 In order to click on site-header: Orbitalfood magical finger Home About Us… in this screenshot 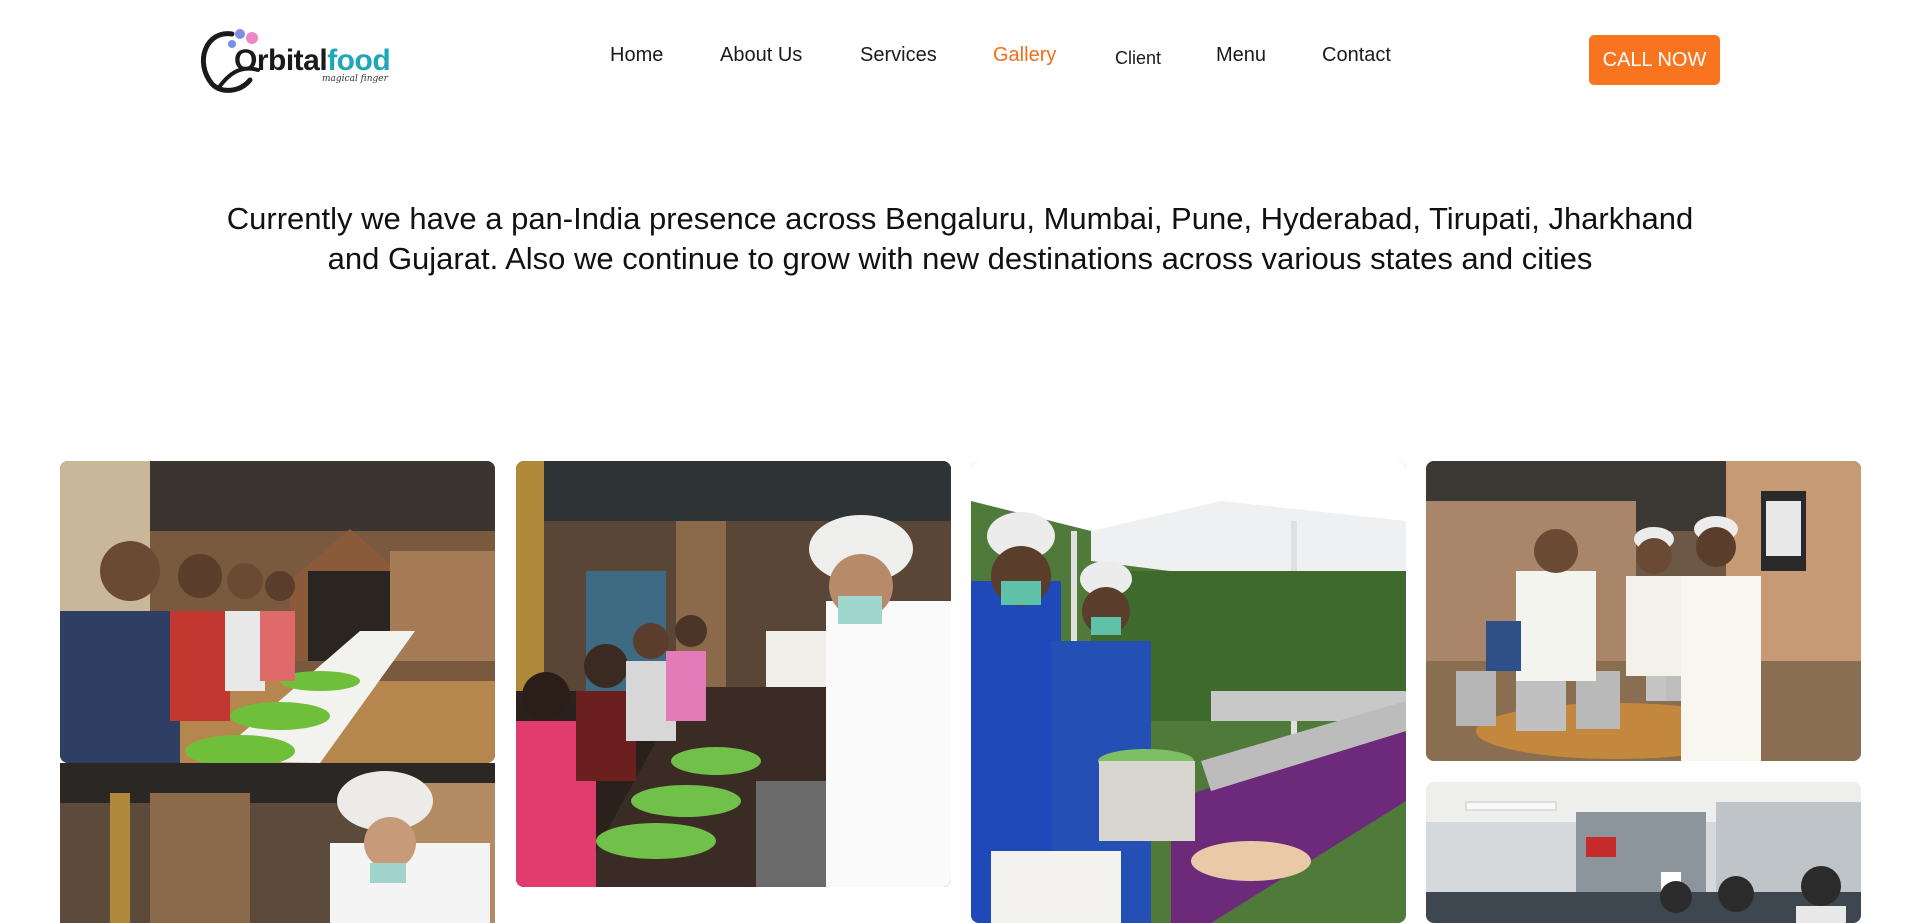, I will do `click(960, 60)`.